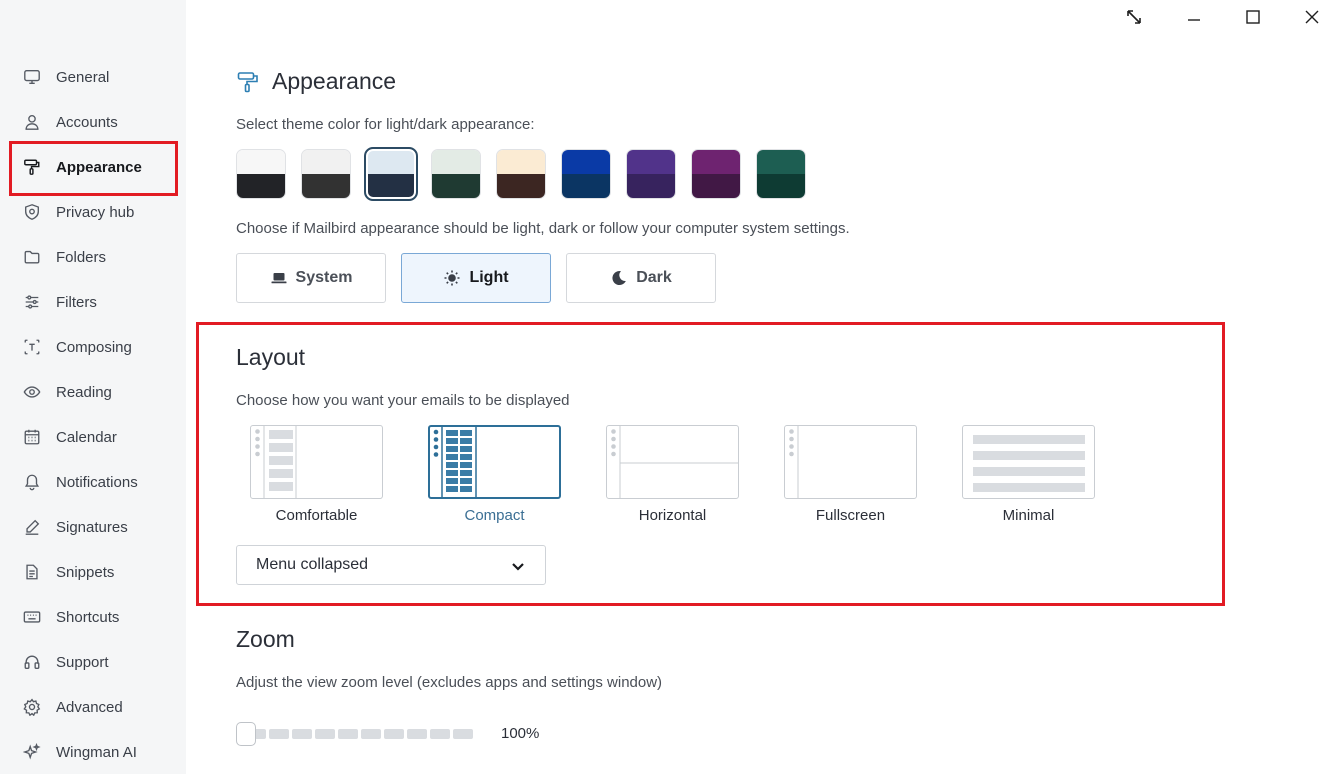 This screenshot has height=774, width=1326. Describe the element at coordinates (87, 122) in the screenshot. I see `sidebar-item-label: Accounts` at that location.